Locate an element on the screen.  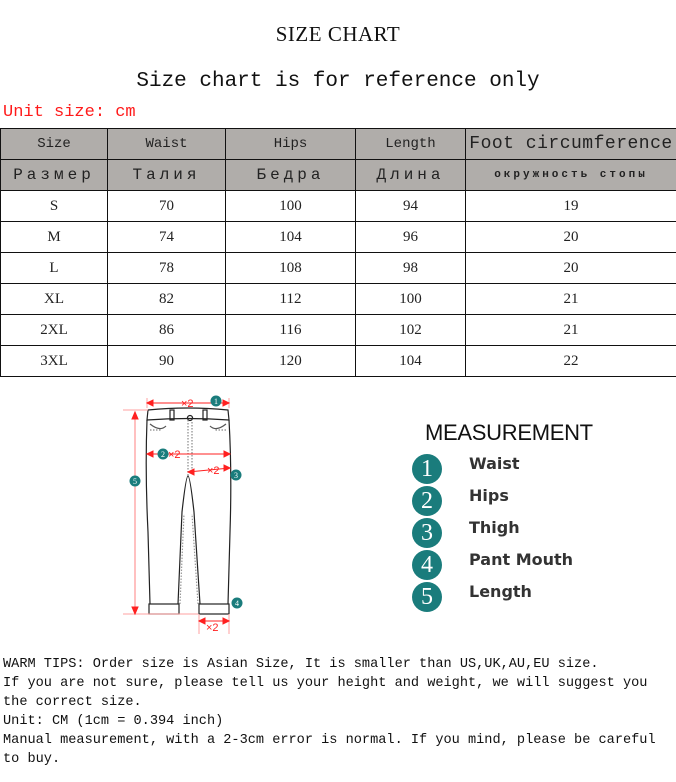
cell-length: 102 is located at coordinates (410, 330).